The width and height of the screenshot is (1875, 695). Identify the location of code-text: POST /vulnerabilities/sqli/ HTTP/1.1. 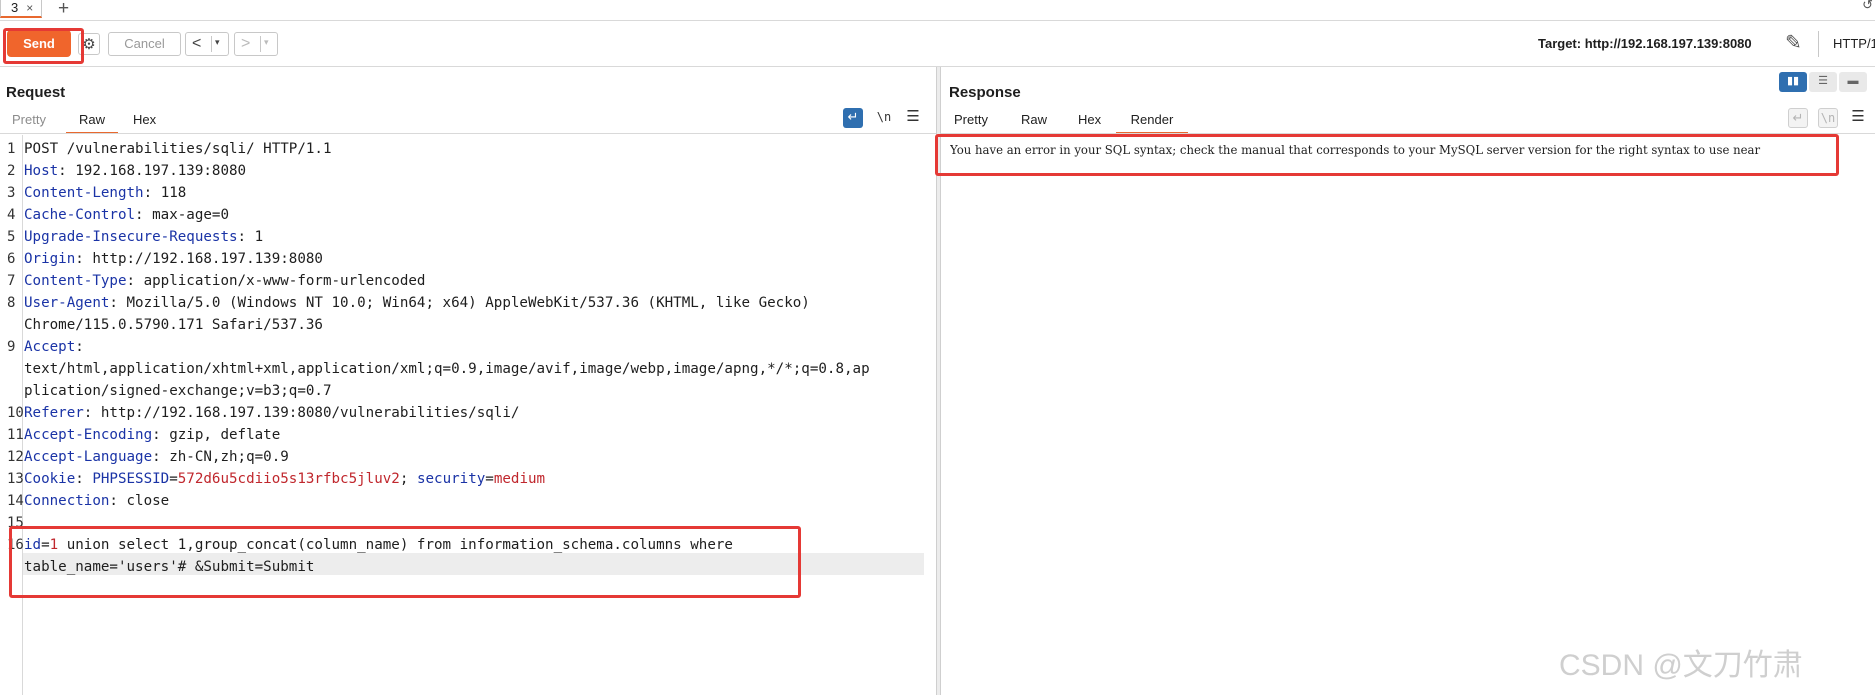
(178, 149).